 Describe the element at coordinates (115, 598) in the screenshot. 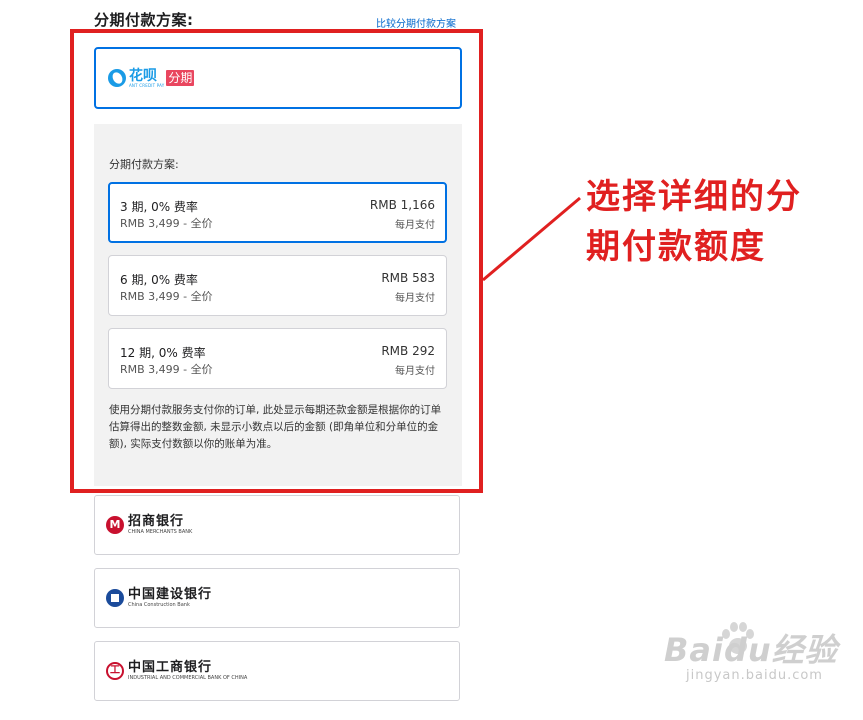

I see `ccb-logo-icon` at that location.